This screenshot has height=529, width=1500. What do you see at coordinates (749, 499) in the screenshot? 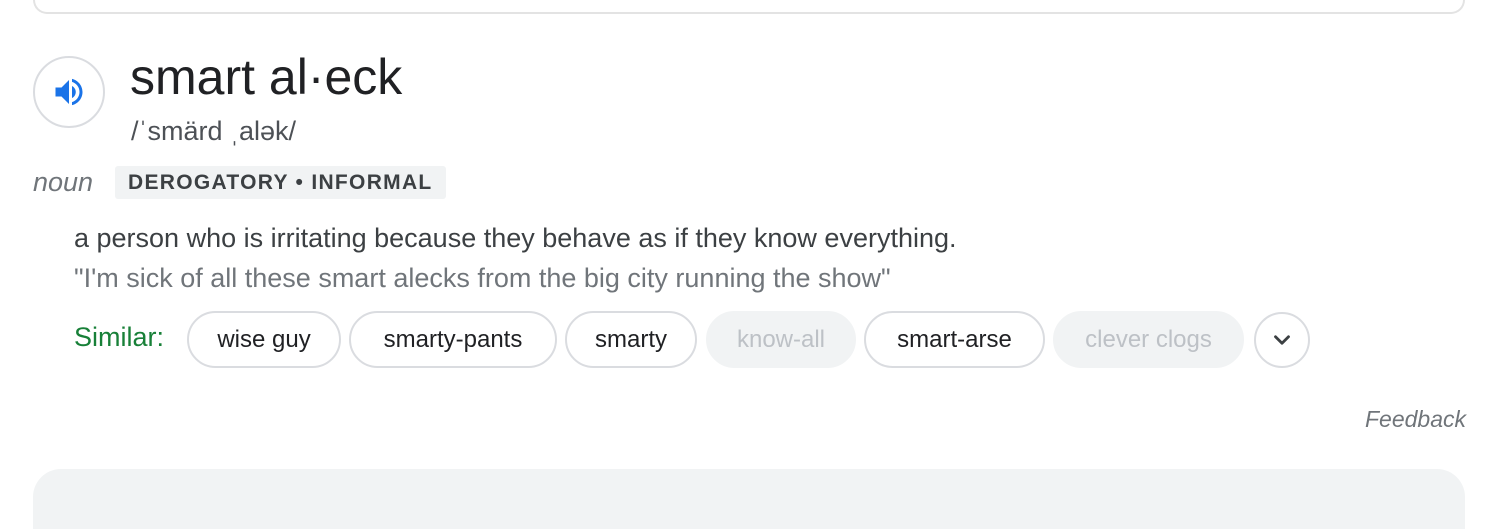
I see `next-result-card` at bounding box center [749, 499].